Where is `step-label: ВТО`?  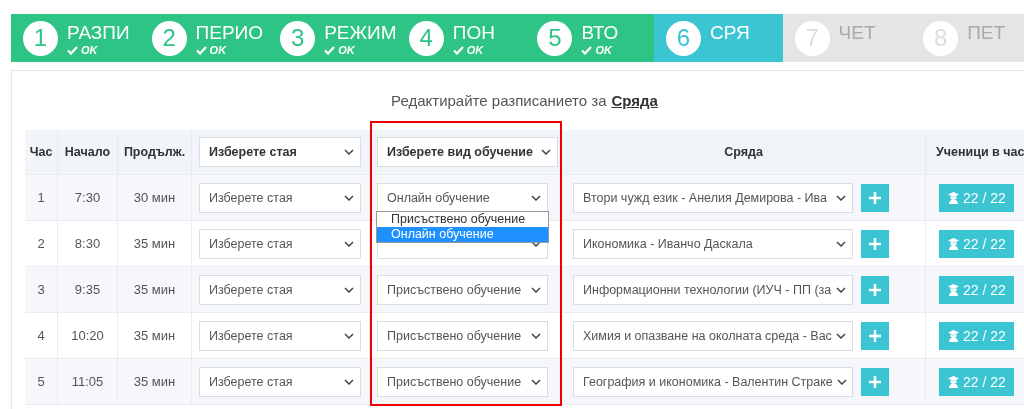 step-label: ВТО is located at coordinates (600, 33).